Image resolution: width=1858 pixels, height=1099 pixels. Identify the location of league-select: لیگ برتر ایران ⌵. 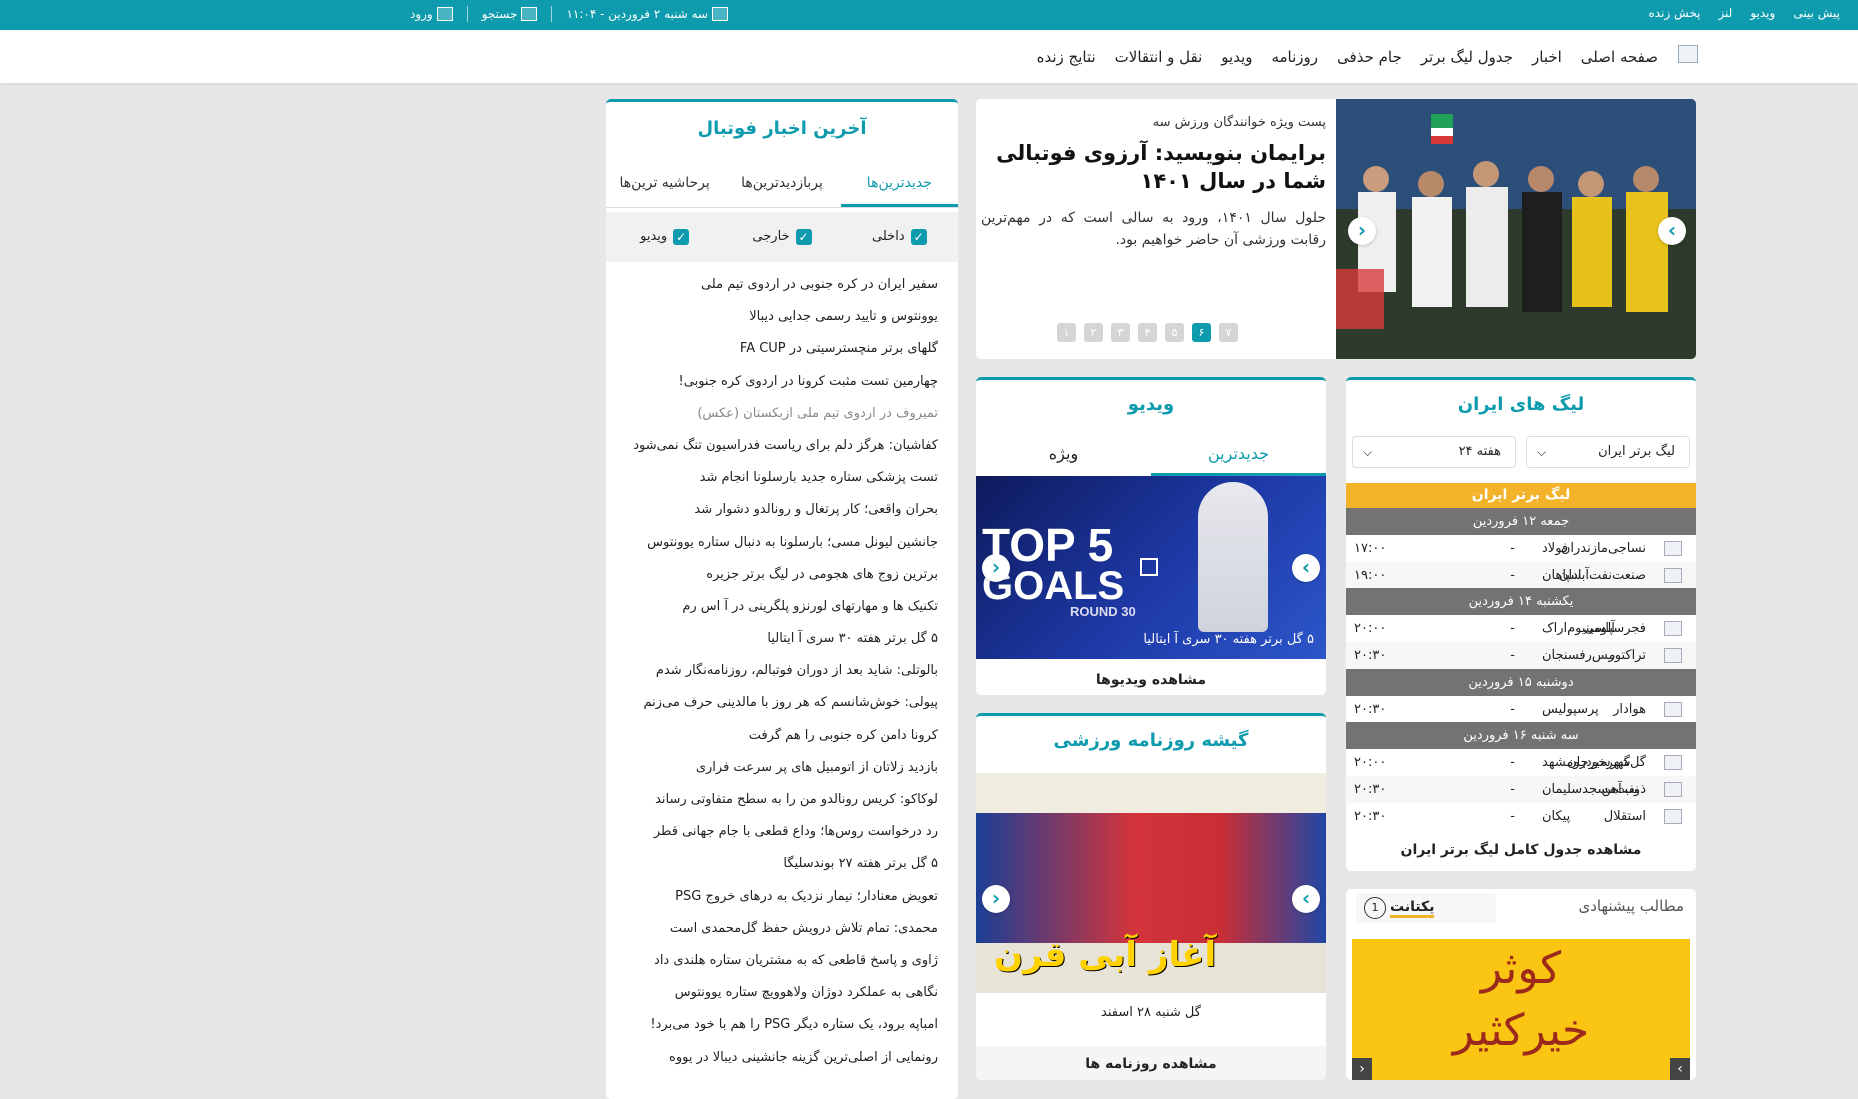
(1608, 452).